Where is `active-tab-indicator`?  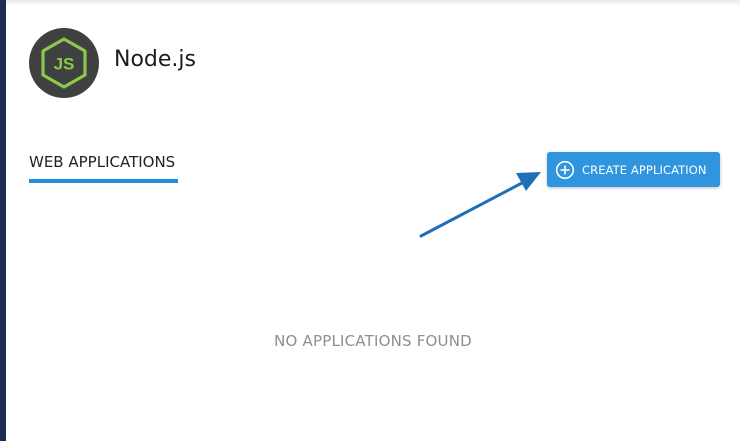 active-tab-indicator is located at coordinates (103, 181).